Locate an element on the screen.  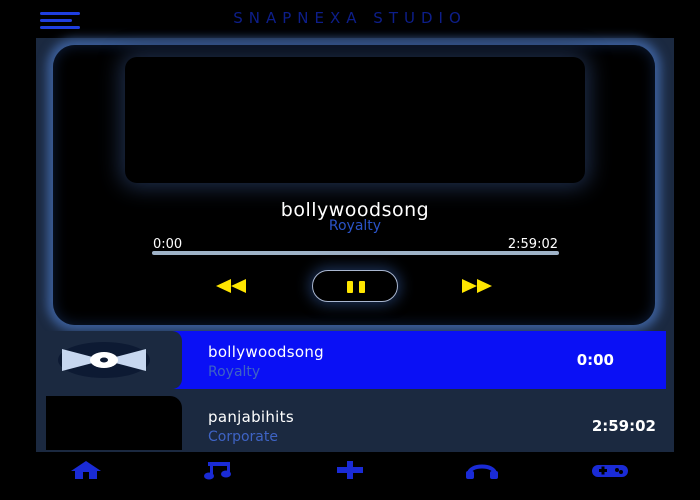
track-artist: Corporate is located at coordinates (243, 437).